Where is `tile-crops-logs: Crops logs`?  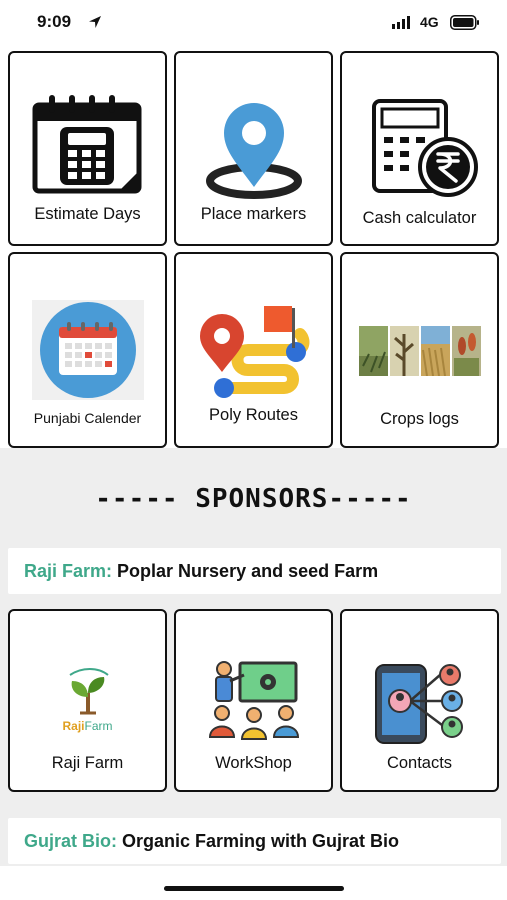 tile-crops-logs: Crops logs is located at coordinates (419, 350).